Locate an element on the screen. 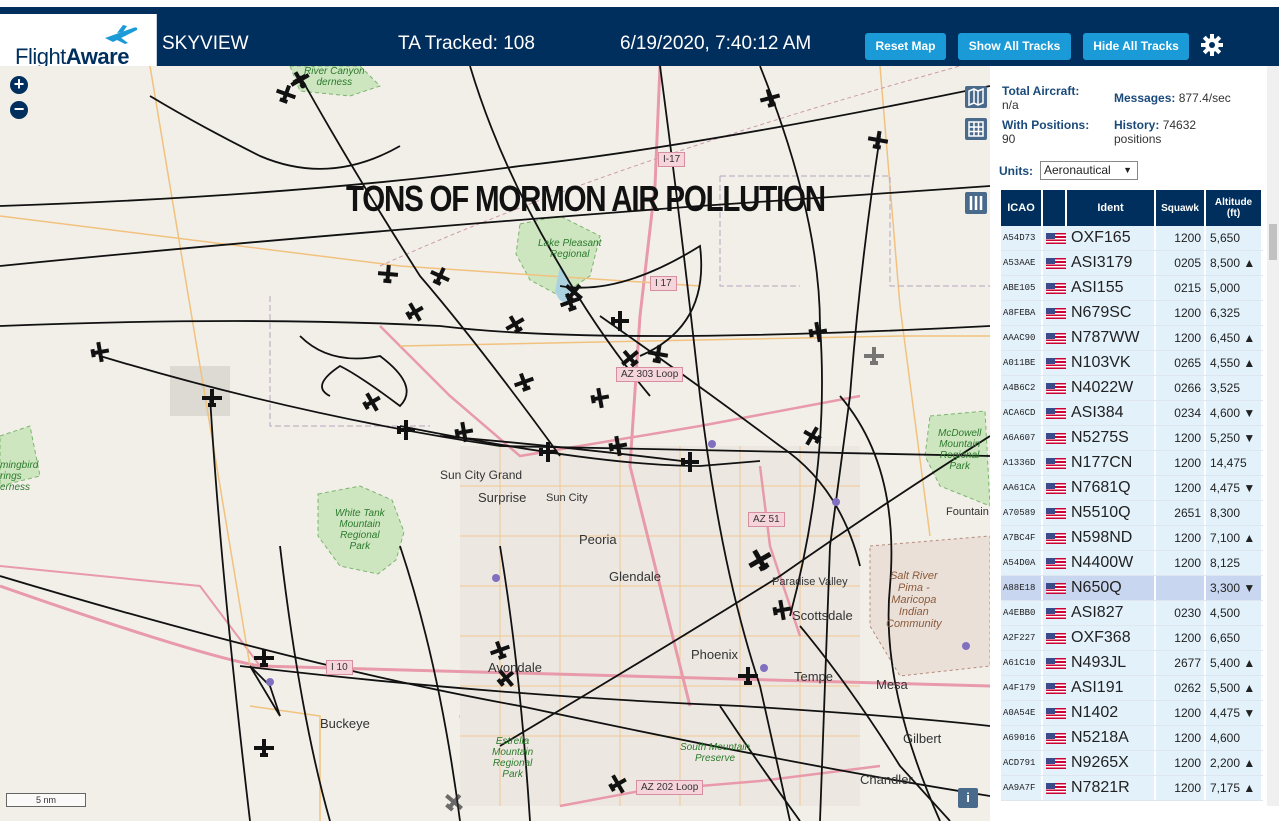 The image size is (1279, 821). table-row: AAAC90 N787WW 1200 6,450 ▲ is located at coordinates (1132, 338).